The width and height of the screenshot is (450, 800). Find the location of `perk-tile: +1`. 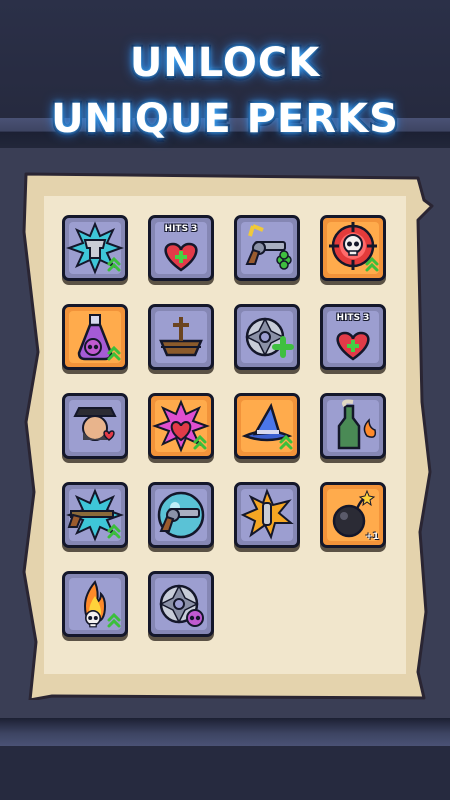

perk-tile: +1 is located at coordinates (353, 515).